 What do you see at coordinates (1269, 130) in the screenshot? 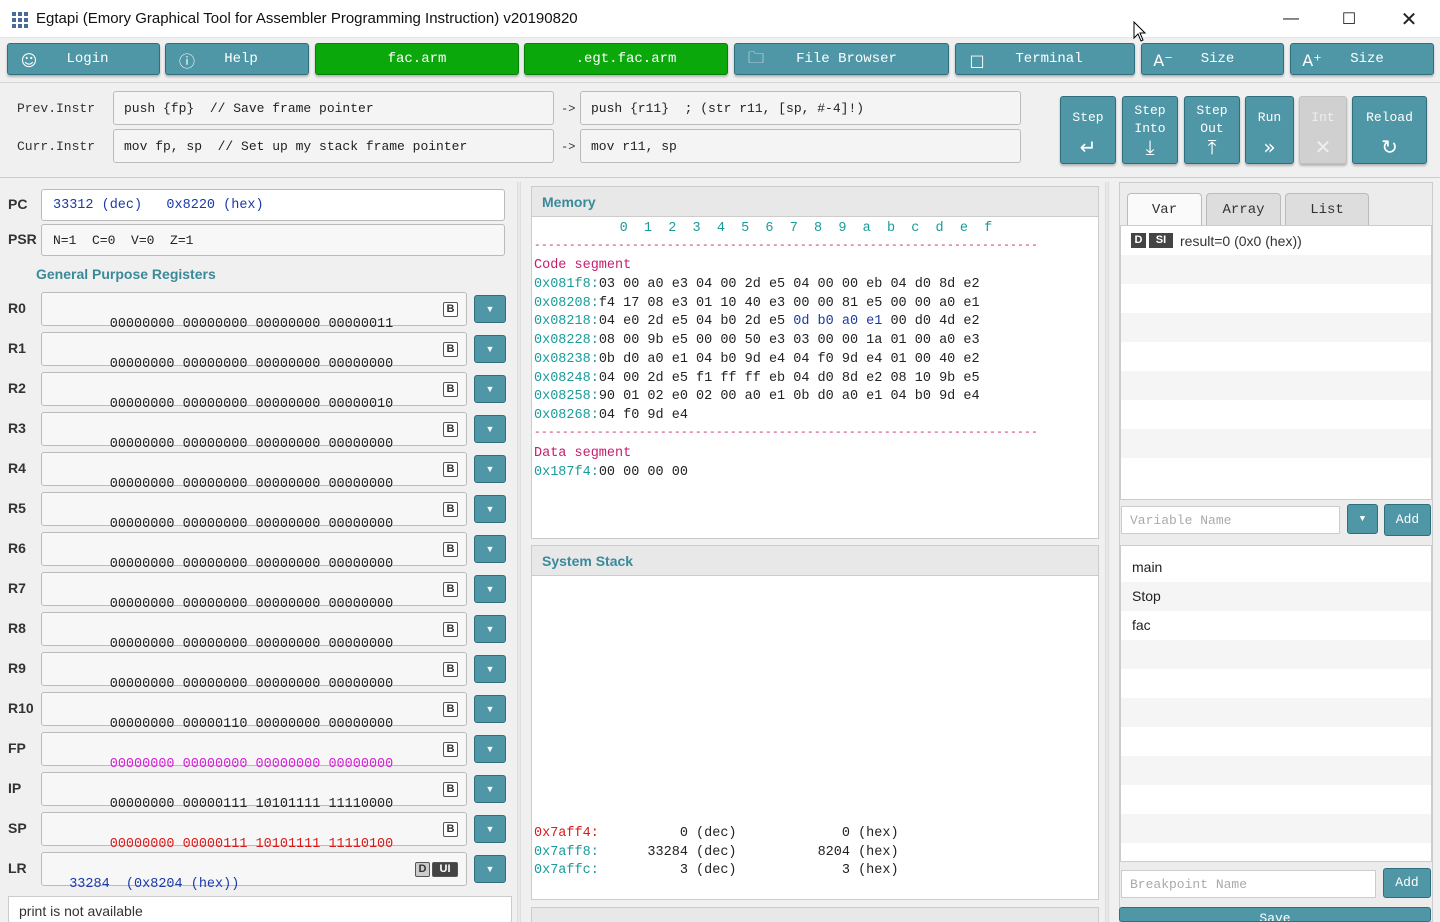
I see `run-button: Run»` at bounding box center [1269, 130].